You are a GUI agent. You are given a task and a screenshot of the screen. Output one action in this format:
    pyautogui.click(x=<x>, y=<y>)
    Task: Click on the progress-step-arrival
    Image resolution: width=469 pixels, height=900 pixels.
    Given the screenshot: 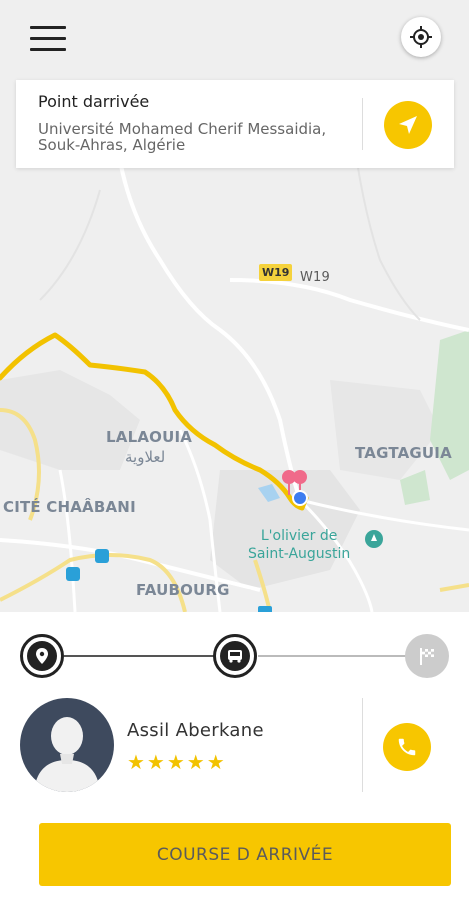 What is the action you would take?
    pyautogui.click(x=427, y=656)
    